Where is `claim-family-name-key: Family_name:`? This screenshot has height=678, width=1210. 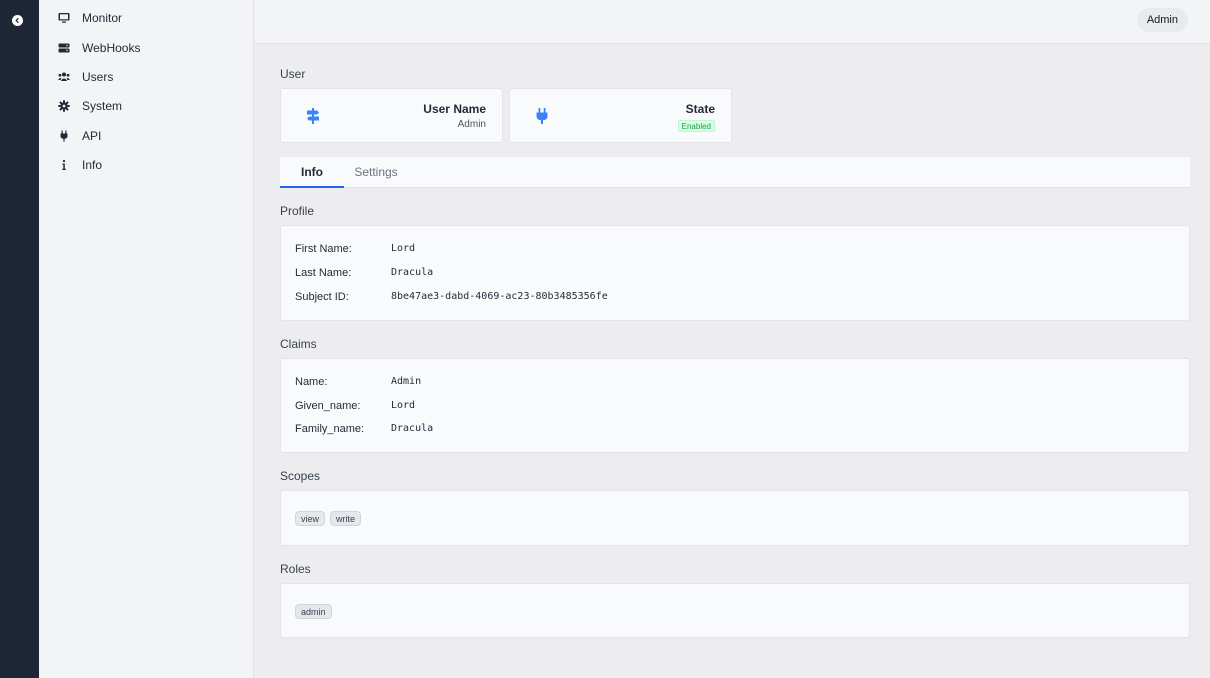 claim-family-name-key: Family_name: is located at coordinates (330, 429).